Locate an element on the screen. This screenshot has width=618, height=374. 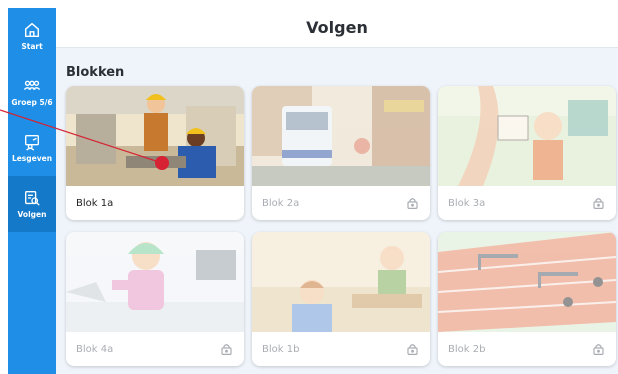
section-title: Blokken is located at coordinates (95, 72).